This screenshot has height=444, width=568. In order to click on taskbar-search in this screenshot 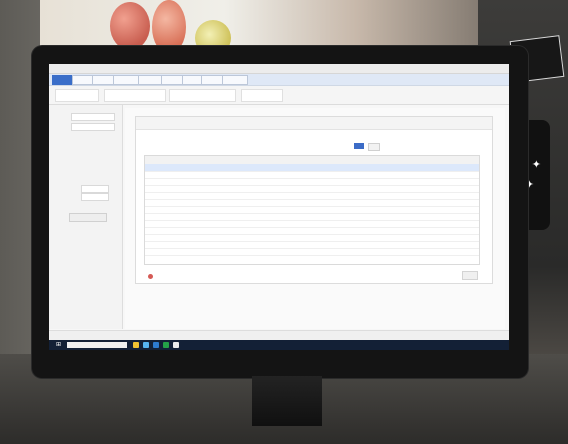, I will do `click(97, 345)`.